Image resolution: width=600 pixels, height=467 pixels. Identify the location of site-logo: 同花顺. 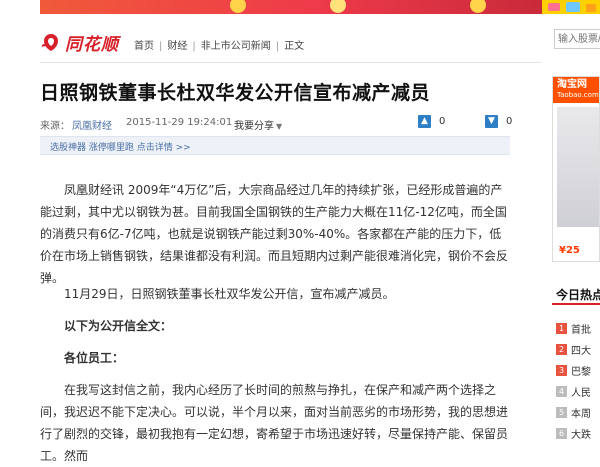
(79, 42).